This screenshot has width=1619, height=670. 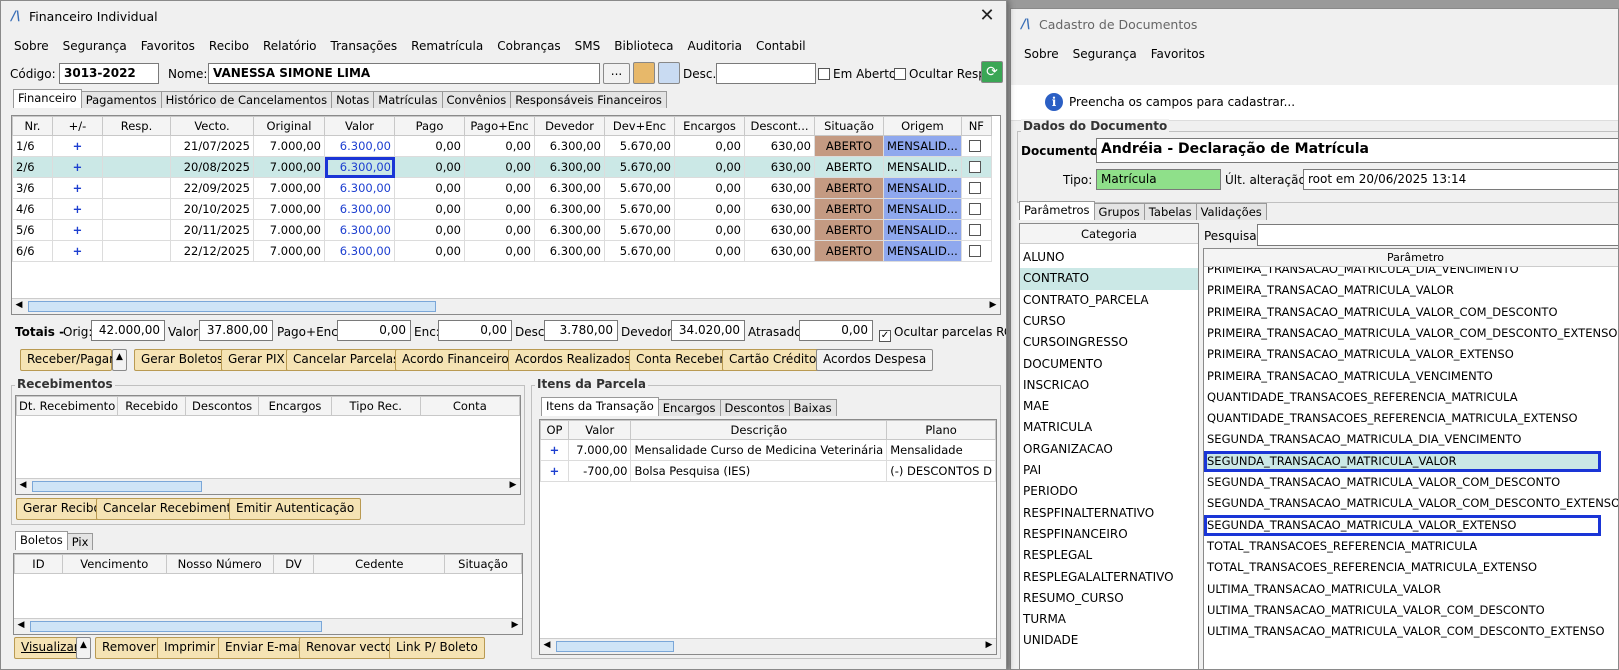 What do you see at coordinates (41, 540) in the screenshot?
I see `tab-boletos: Boletos` at bounding box center [41, 540].